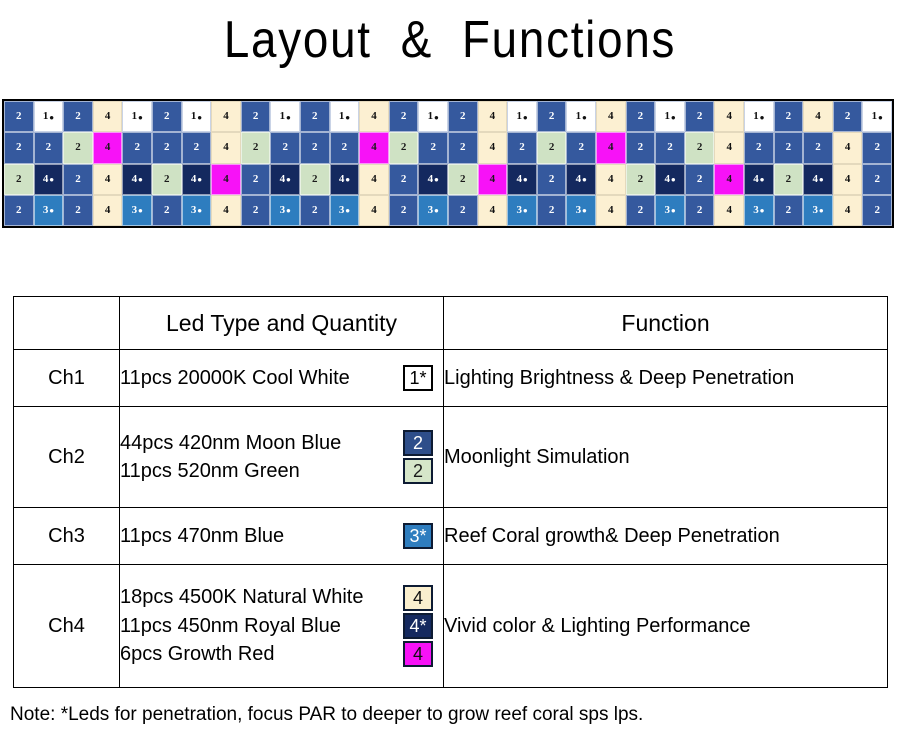 The image size is (900, 749). What do you see at coordinates (418, 442) in the screenshot?
I see `channel-color-badge: 2` at bounding box center [418, 442].